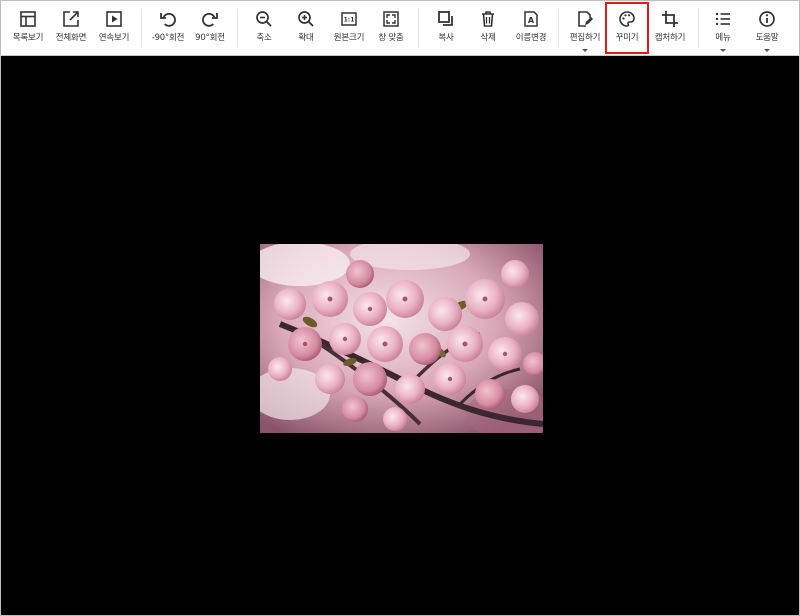 The height and width of the screenshot is (616, 800). I want to click on help-label: 도움말, so click(767, 38).